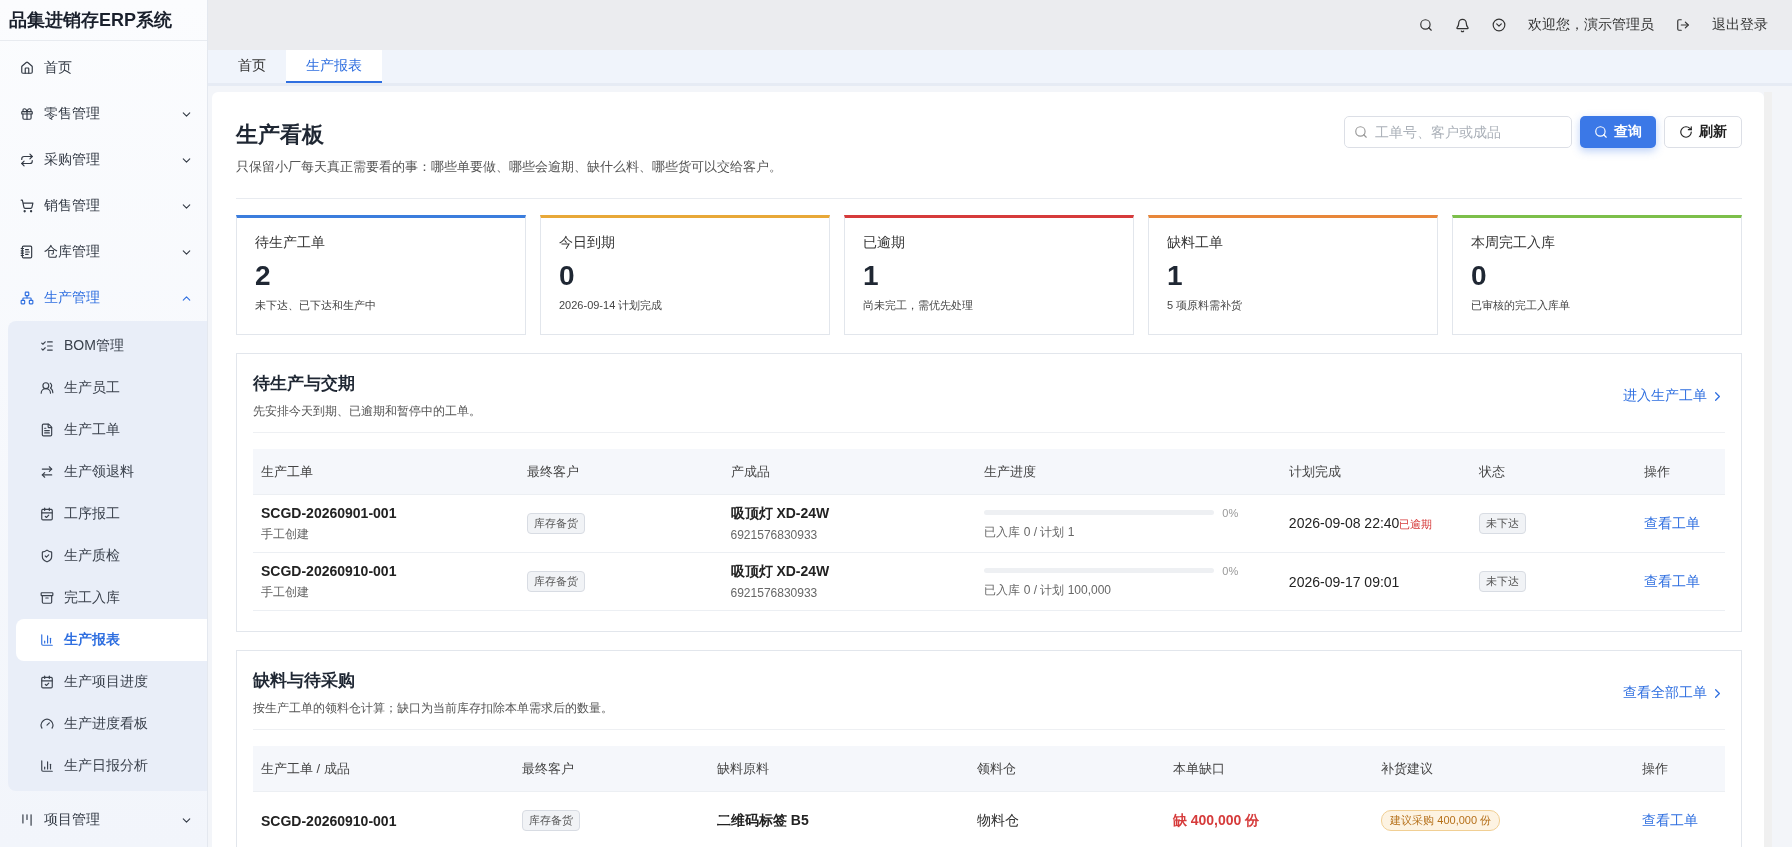 This screenshot has height=847, width=1792. What do you see at coordinates (1462, 25) in the screenshot?
I see `bell-icon` at bounding box center [1462, 25].